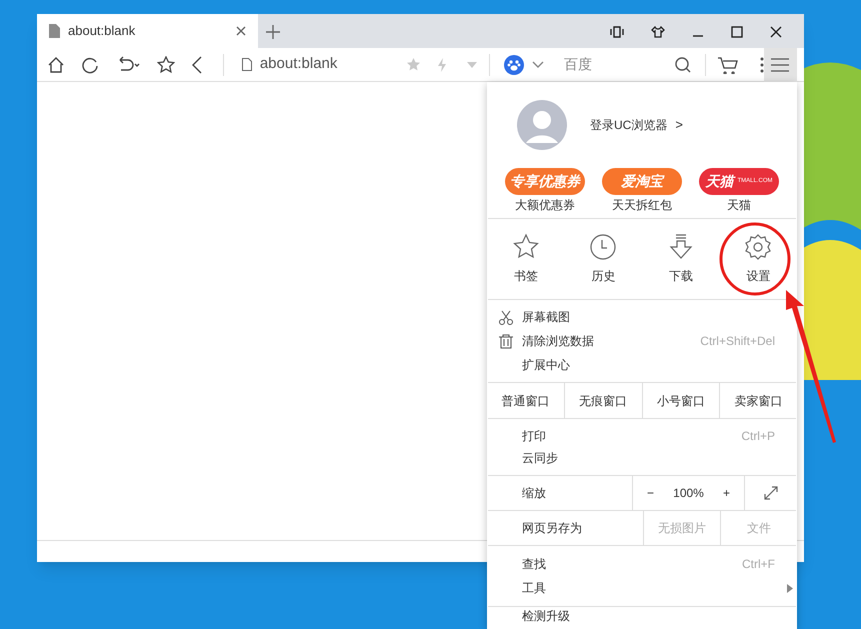 This screenshot has width=861, height=629. Describe the element at coordinates (525, 400) in the screenshot. I see `window-mode-button: 普通窗口` at that location.